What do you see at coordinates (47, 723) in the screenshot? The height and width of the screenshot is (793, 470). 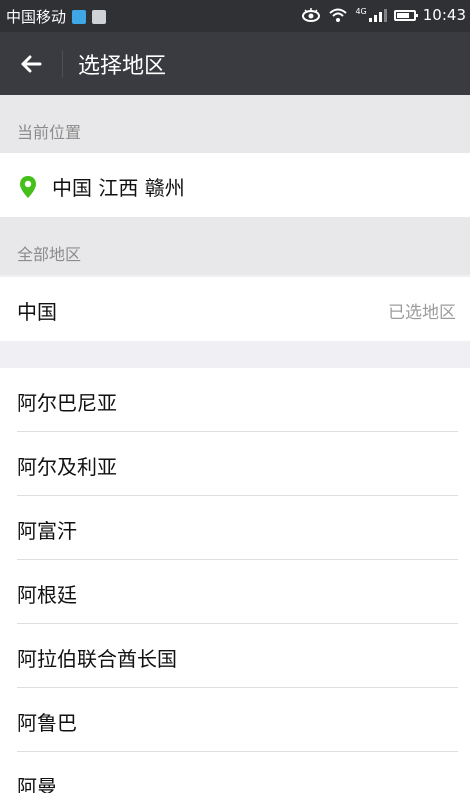 I see `region-label: 阿鲁巴` at bounding box center [47, 723].